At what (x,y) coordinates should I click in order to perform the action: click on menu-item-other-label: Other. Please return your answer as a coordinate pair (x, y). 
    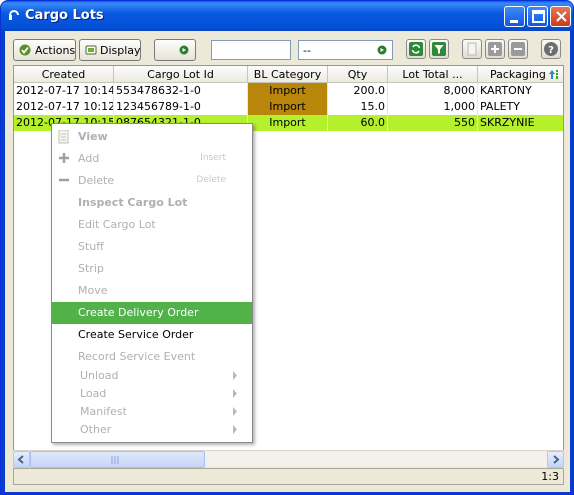
    Looking at the image, I should click on (96, 429).